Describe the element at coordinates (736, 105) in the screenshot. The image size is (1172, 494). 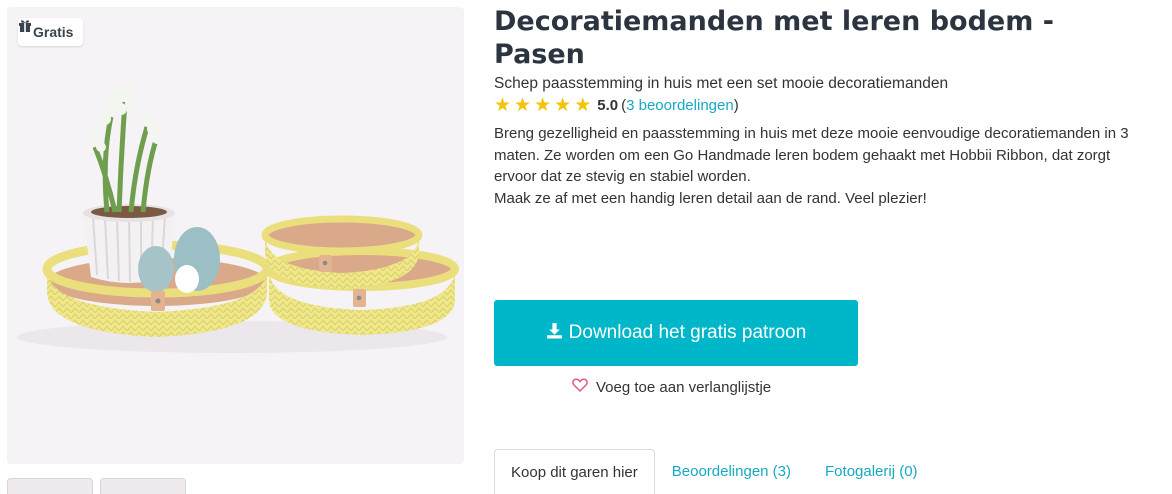
I see `paren-close: )` at that location.